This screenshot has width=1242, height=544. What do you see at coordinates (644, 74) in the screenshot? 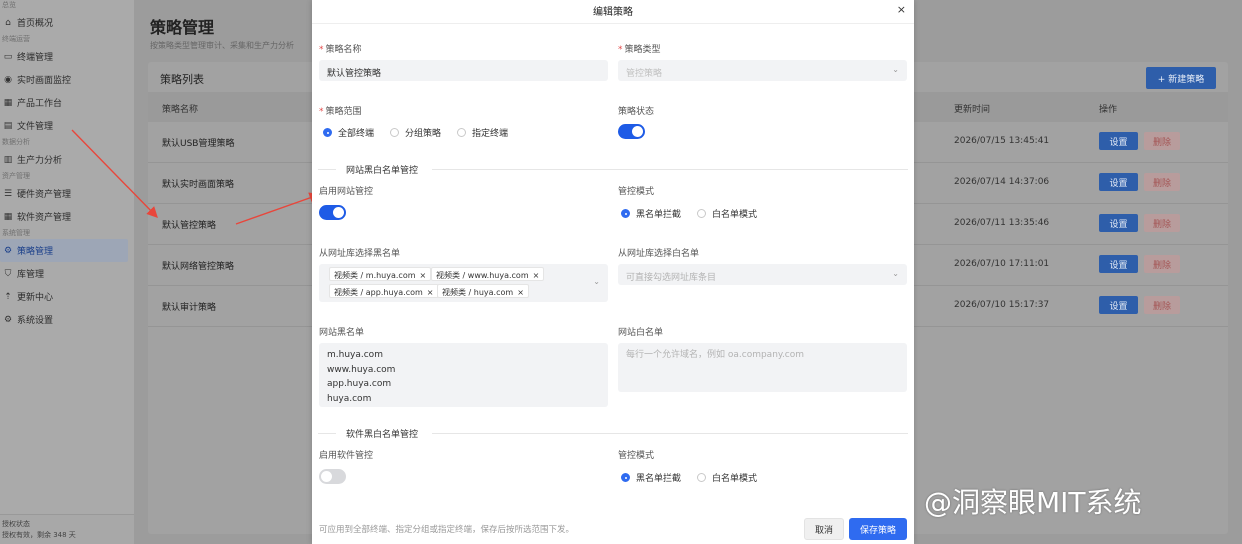
I see `policy-type-value: 管控策略` at bounding box center [644, 74].